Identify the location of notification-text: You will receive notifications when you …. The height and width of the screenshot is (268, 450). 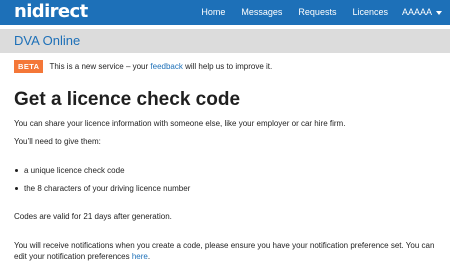
(229, 251).